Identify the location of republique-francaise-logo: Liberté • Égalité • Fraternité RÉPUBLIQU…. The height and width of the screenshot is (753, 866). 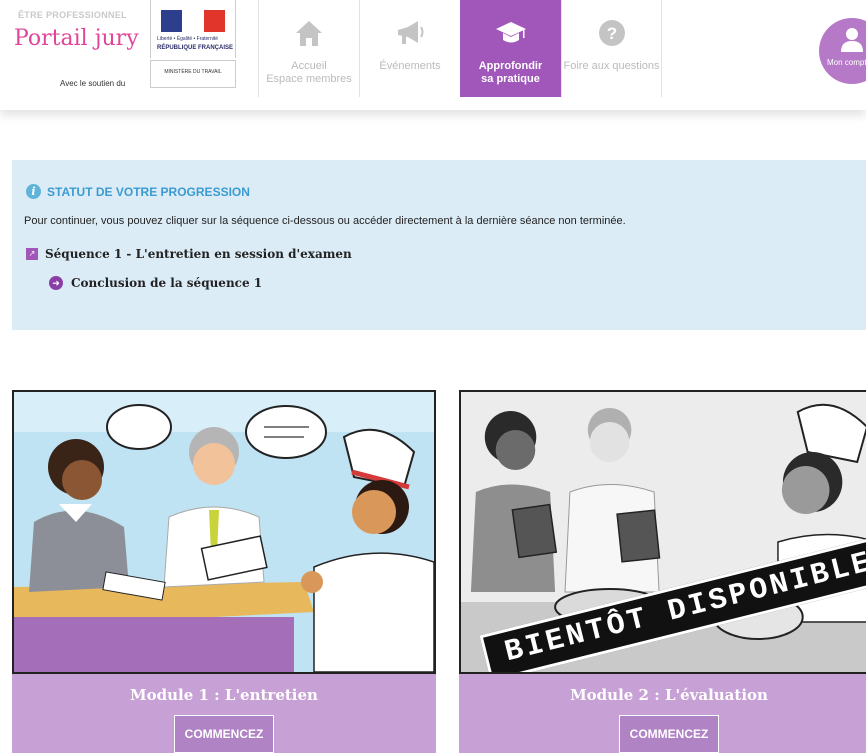
(193, 29).